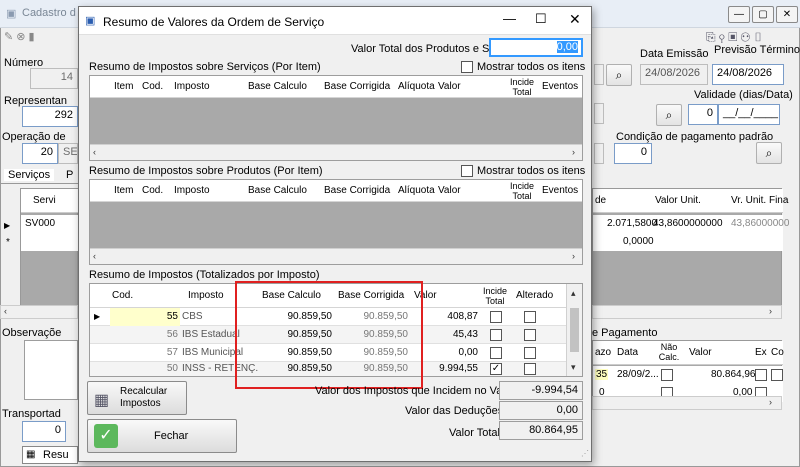  What do you see at coordinates (56, 455) in the screenshot?
I see `bottom-tab-label: Resu` at bounding box center [56, 455].